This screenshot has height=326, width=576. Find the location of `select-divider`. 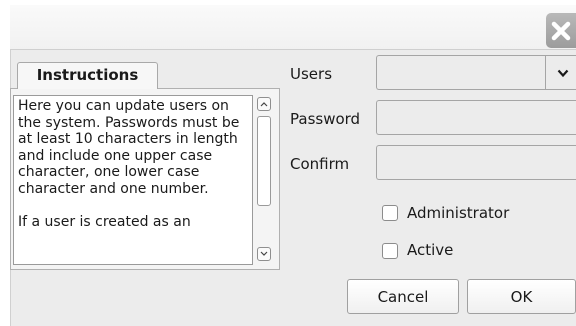

select-divider is located at coordinates (545, 72).